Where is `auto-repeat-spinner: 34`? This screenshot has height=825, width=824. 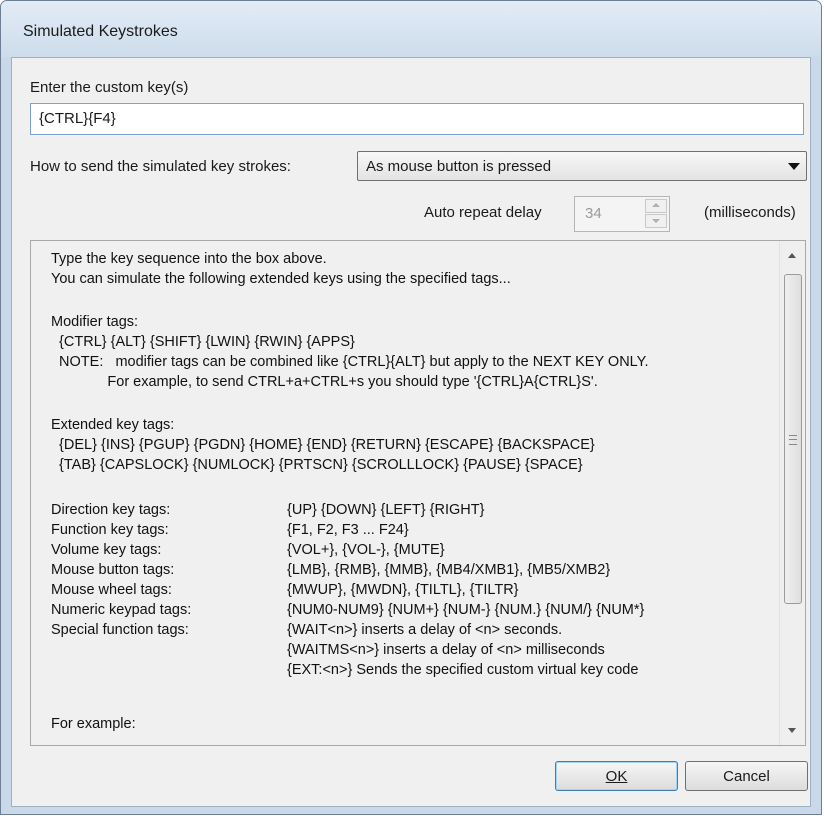 auto-repeat-spinner: 34 is located at coordinates (622, 214).